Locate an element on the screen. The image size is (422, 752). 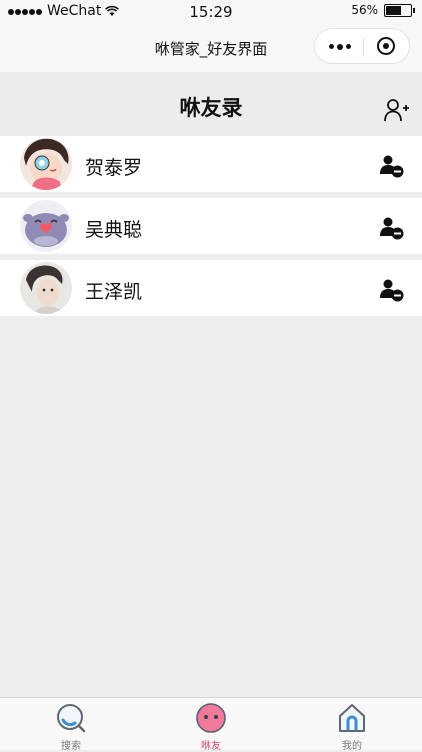
tab-xiu-friends: 咻友 is located at coordinates (211, 727).